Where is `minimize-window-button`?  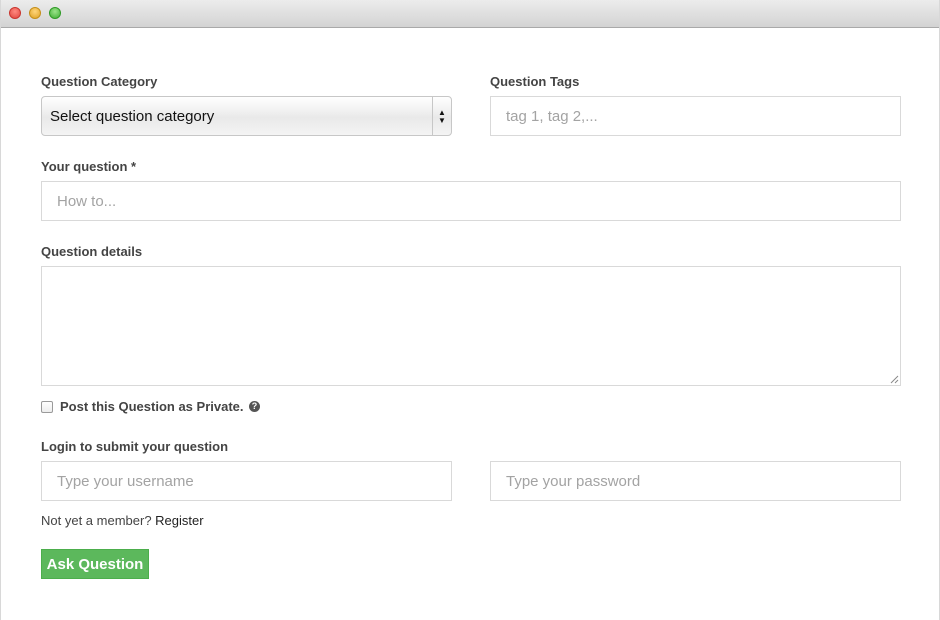
minimize-window-button is located at coordinates (35, 13).